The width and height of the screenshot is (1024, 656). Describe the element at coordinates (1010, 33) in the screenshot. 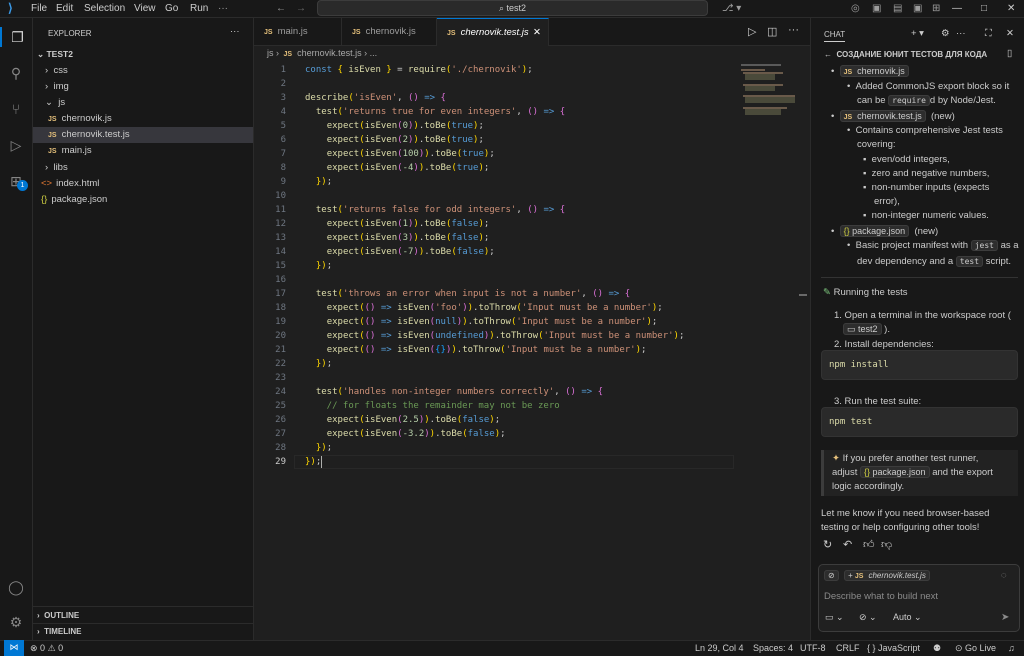

I see `close-panel-icon: ✕` at that location.